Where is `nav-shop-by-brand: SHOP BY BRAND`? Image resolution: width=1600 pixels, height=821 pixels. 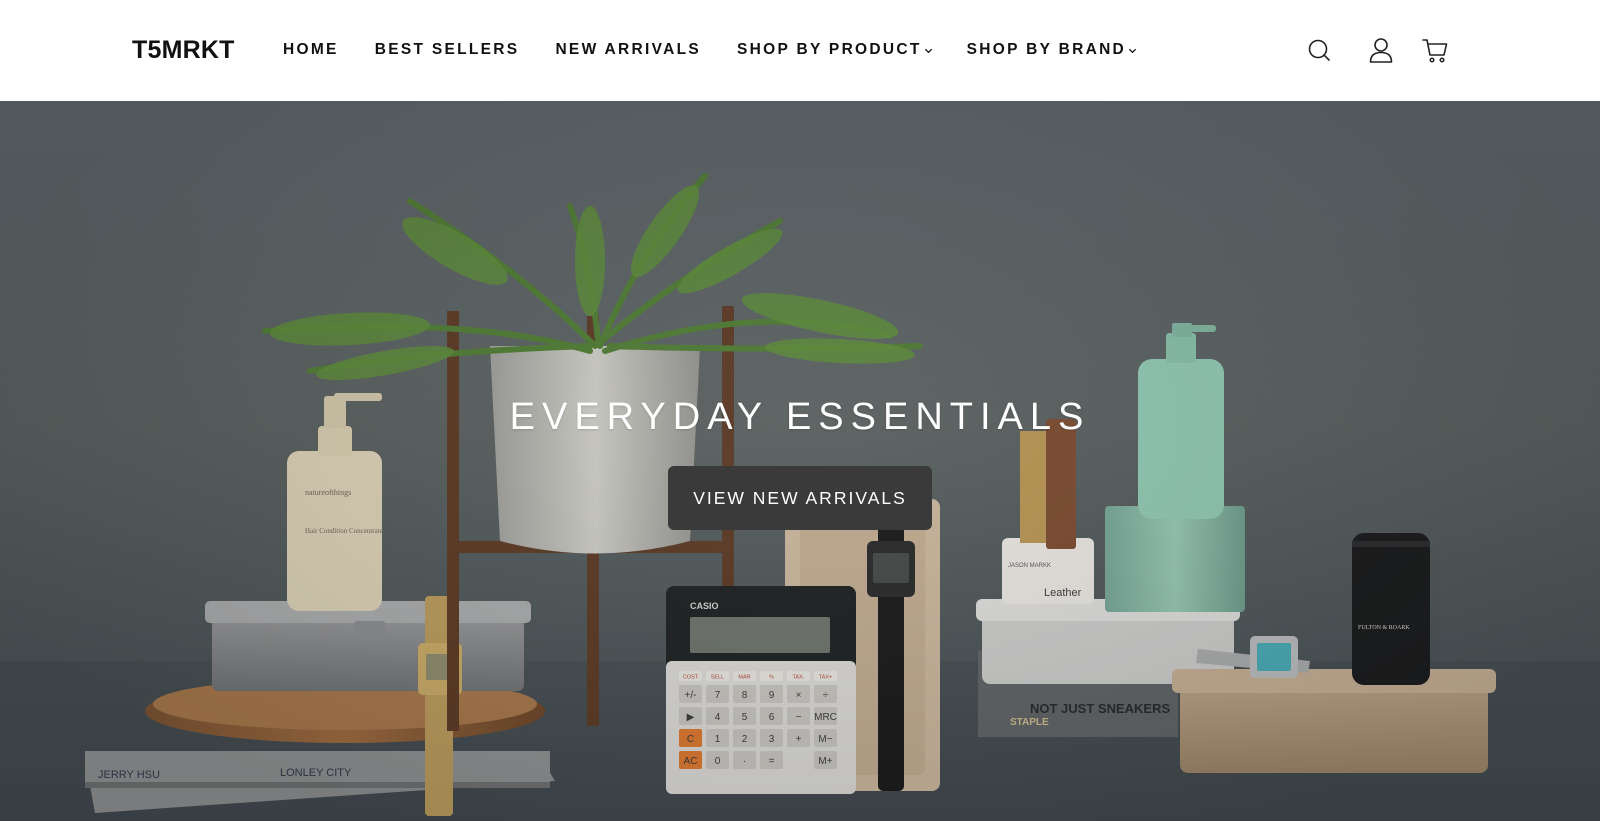 nav-shop-by-brand: SHOP BY BRAND is located at coordinates (1052, 50).